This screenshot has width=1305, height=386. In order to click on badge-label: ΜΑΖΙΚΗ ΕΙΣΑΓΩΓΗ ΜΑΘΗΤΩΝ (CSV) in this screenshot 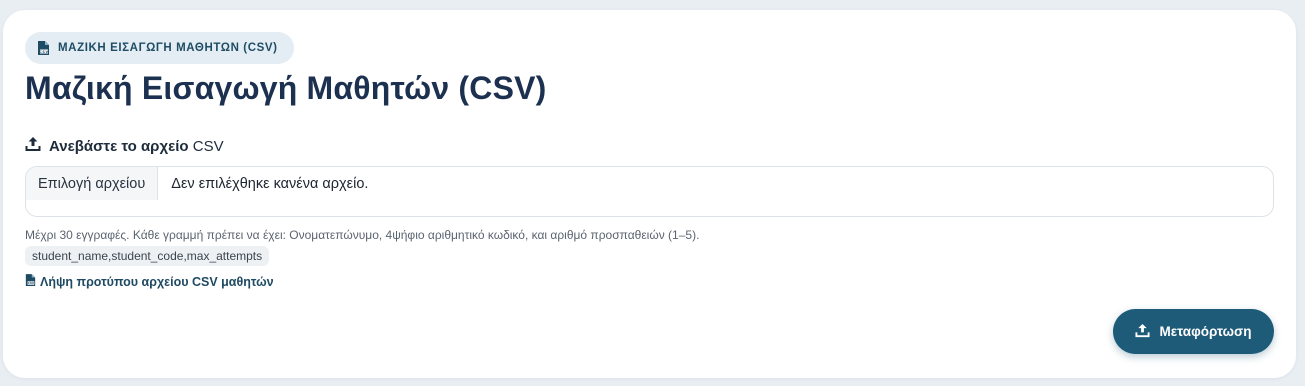, I will do `click(168, 48)`.